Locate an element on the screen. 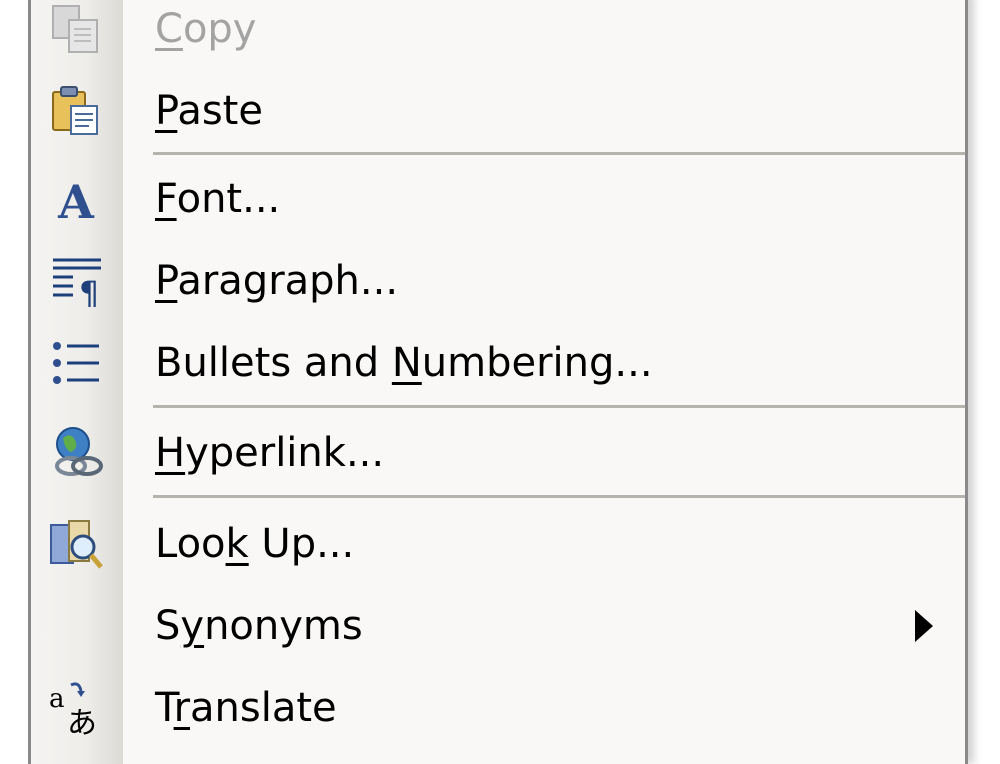 Image resolution: width=1000 pixels, height=764 pixels. menu-item-translate: a あ Translate is located at coordinates (498, 708).